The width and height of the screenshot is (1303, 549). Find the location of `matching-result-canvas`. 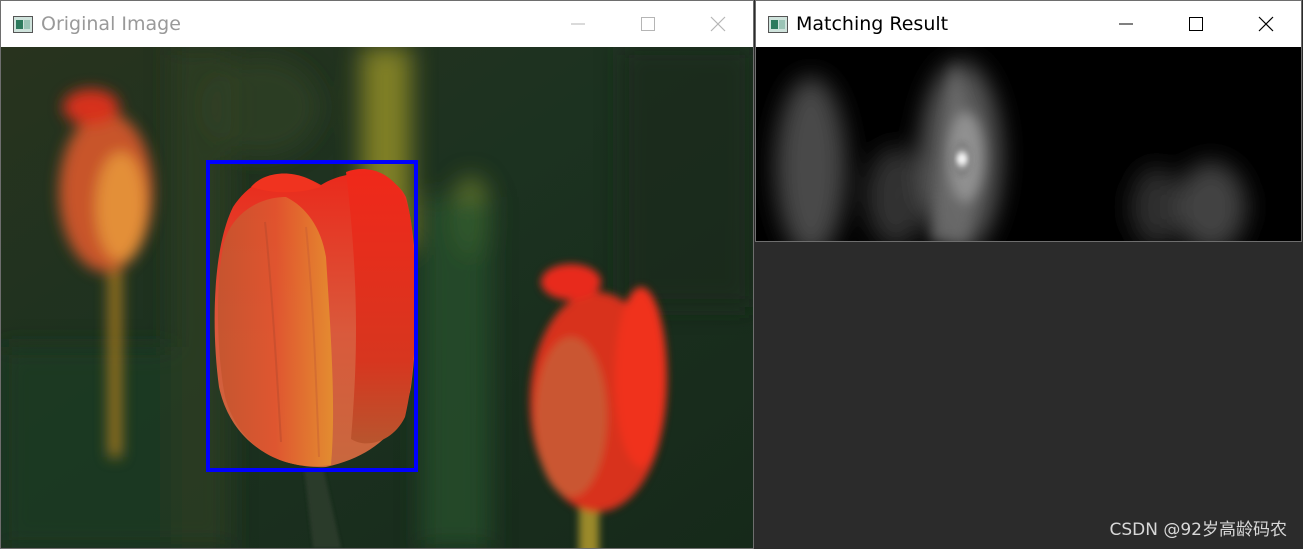

matching-result-canvas is located at coordinates (1028, 144).